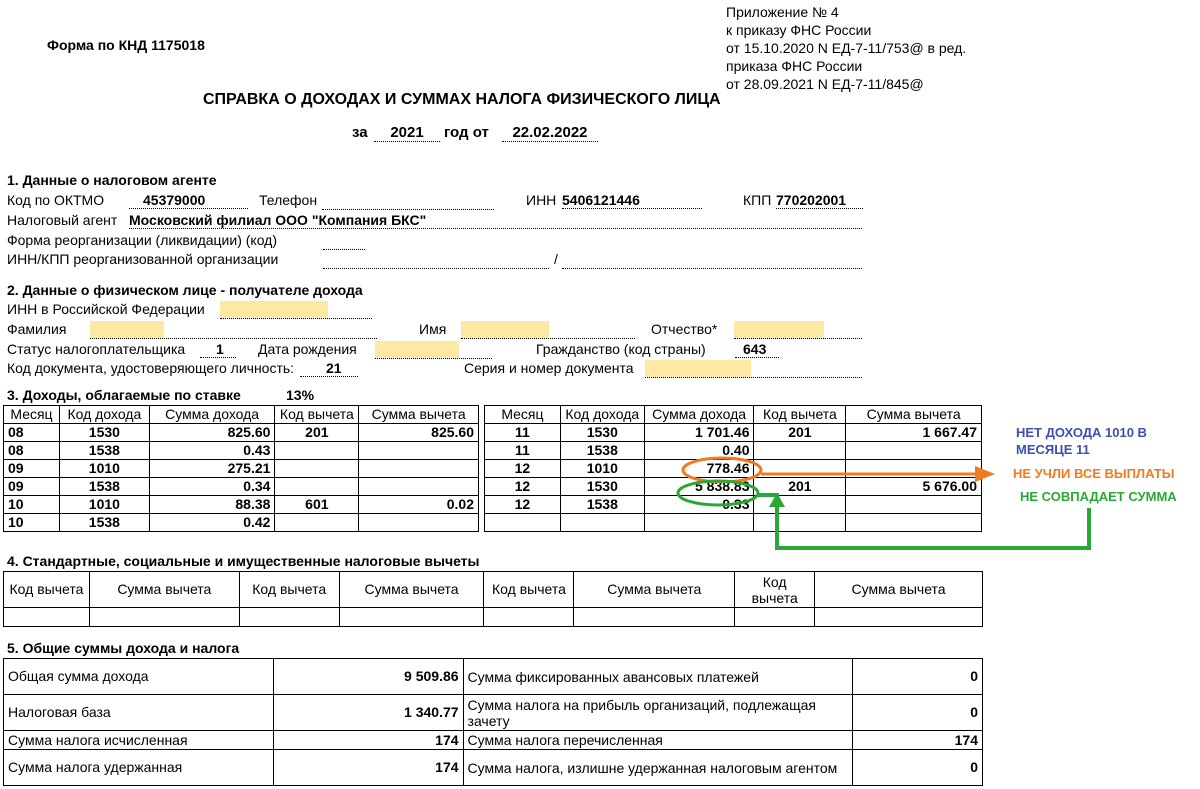 The height and width of the screenshot is (789, 1200). I want to click on orange-circle-mark, so click(722, 470).